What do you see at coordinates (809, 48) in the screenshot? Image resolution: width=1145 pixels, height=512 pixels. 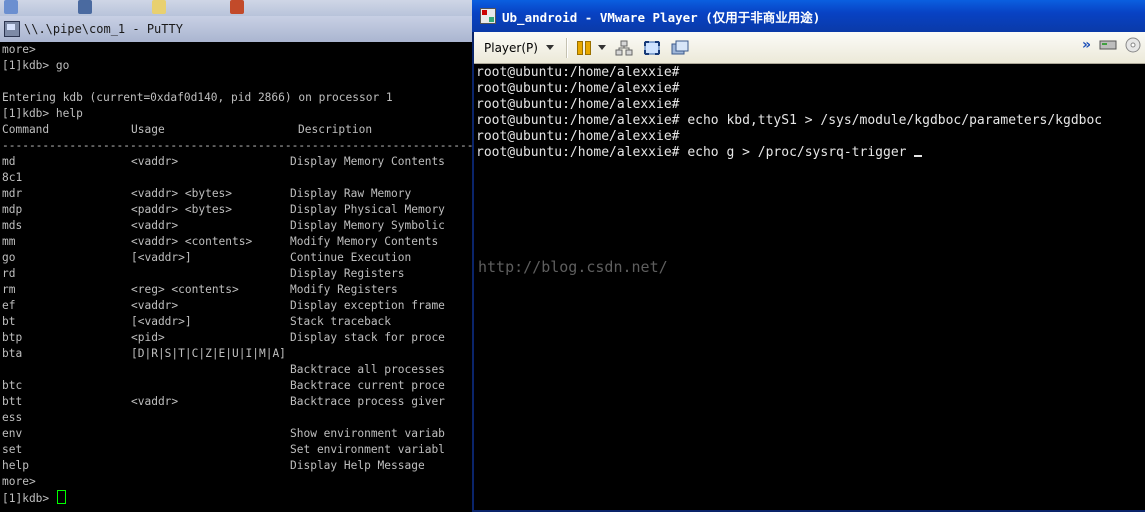 I see `vmware-toolbar: Player(P) »` at bounding box center [809, 48].